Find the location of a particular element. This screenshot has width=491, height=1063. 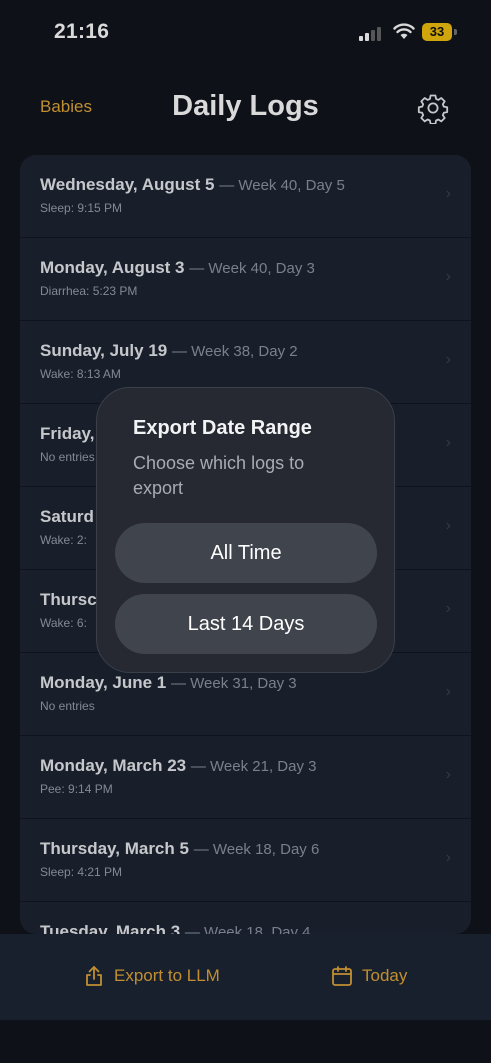

all-time-button: All Time is located at coordinates (246, 553).